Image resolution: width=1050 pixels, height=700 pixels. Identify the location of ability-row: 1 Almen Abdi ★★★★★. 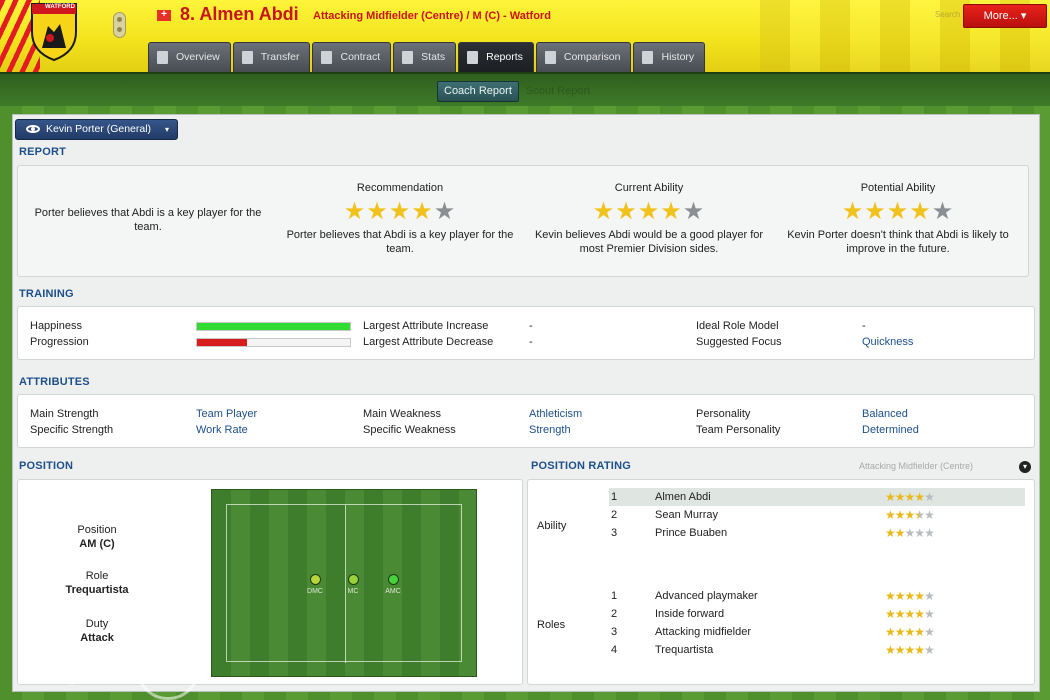
(817, 497).